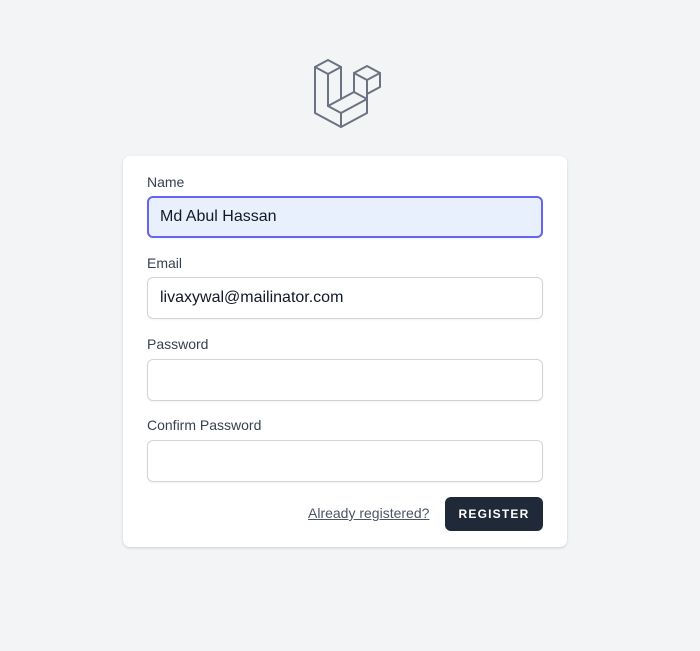  What do you see at coordinates (165, 263) in the screenshot?
I see `email-label: Email` at bounding box center [165, 263].